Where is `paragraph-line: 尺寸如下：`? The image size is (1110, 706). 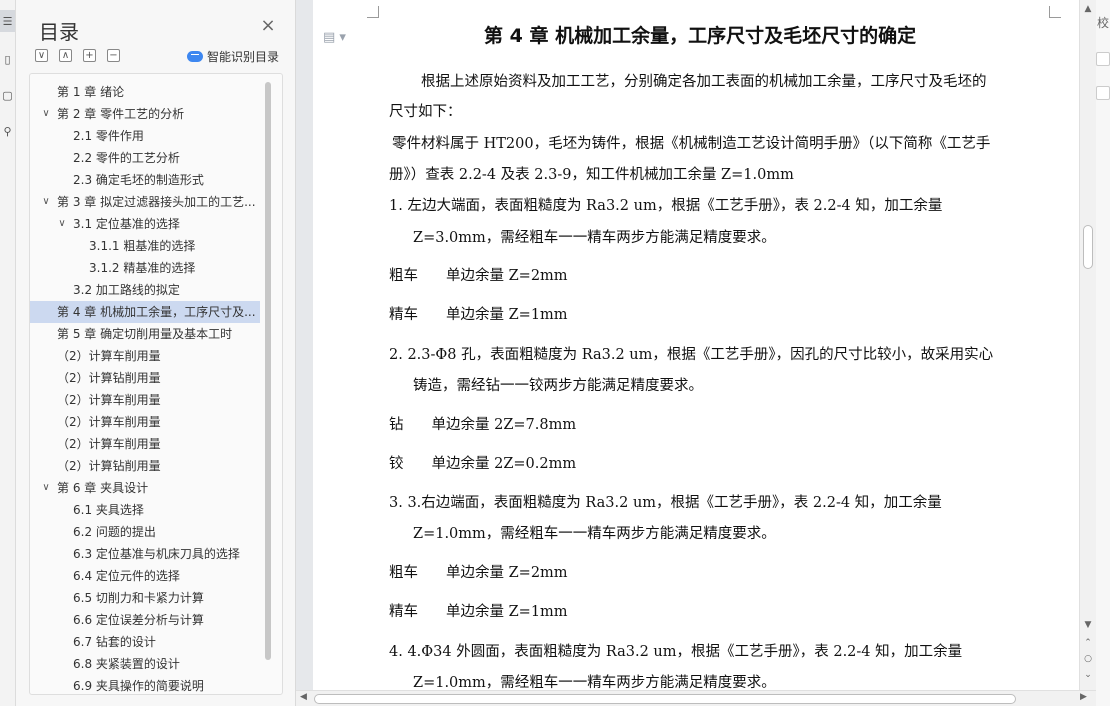
paragraph-line: 尺寸如下： is located at coordinates (425, 112).